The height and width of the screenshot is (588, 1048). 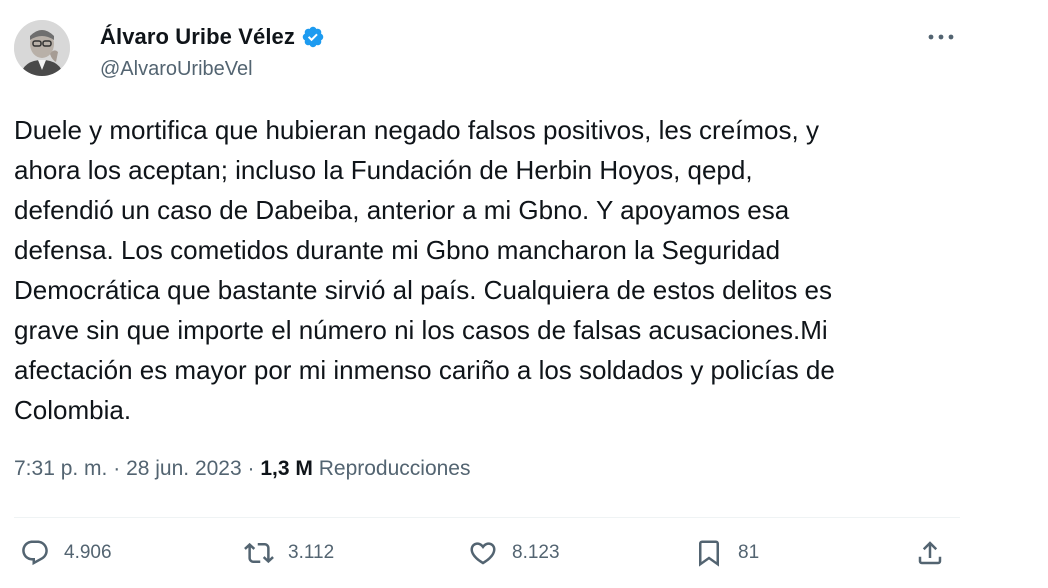 What do you see at coordinates (35, 553) in the screenshot?
I see `reply-icon` at bounding box center [35, 553].